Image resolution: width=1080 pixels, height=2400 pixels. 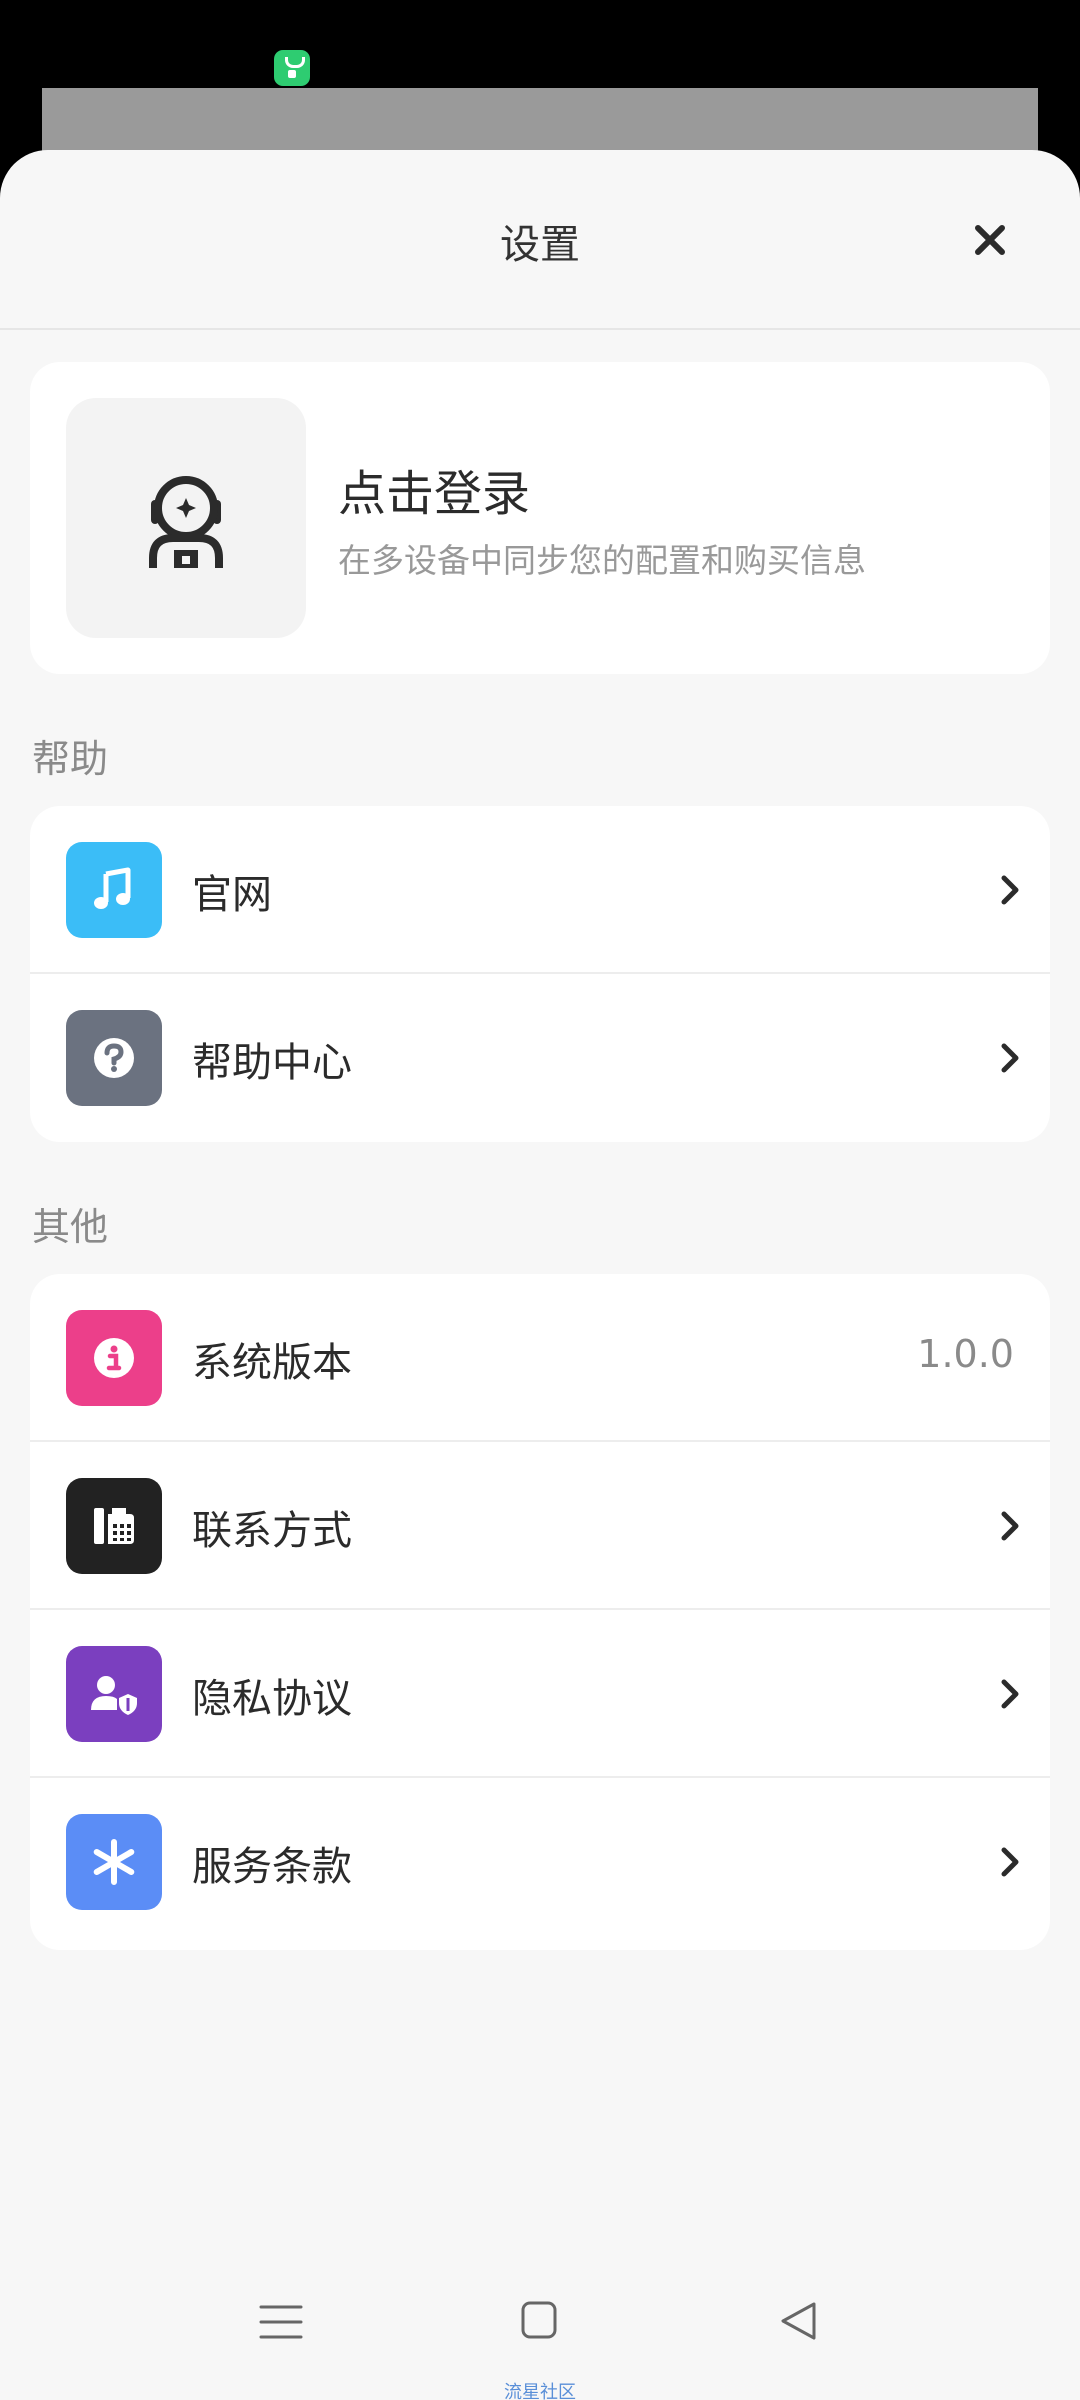 What do you see at coordinates (602, 560) in the screenshot?
I see `login-subtitle: 在多设备中同步您的配置和购买信息` at bounding box center [602, 560].